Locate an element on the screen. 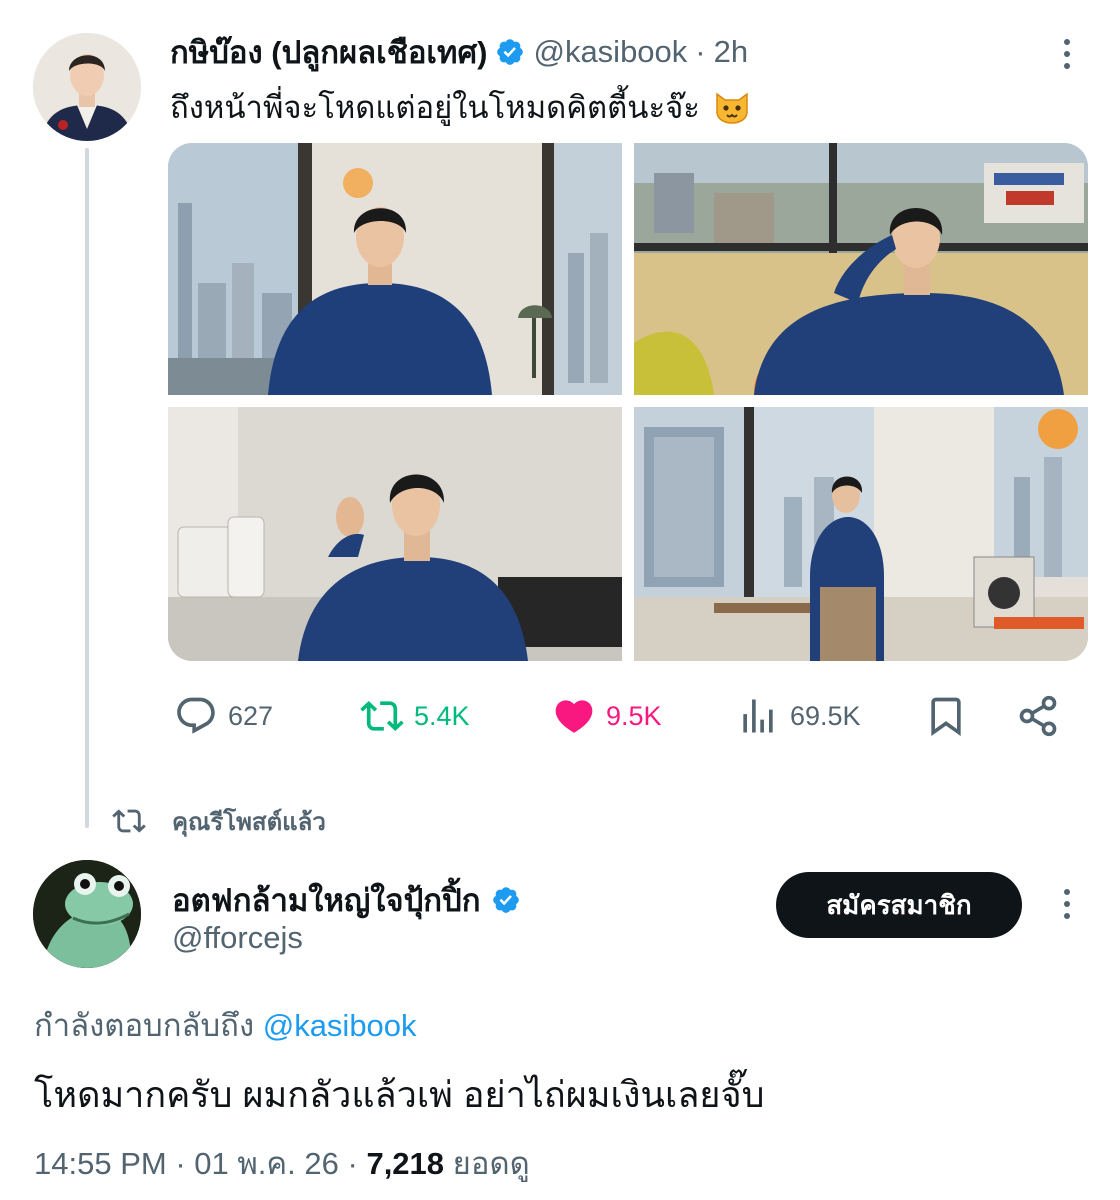  cat-face-icon is located at coordinates (731, 108).